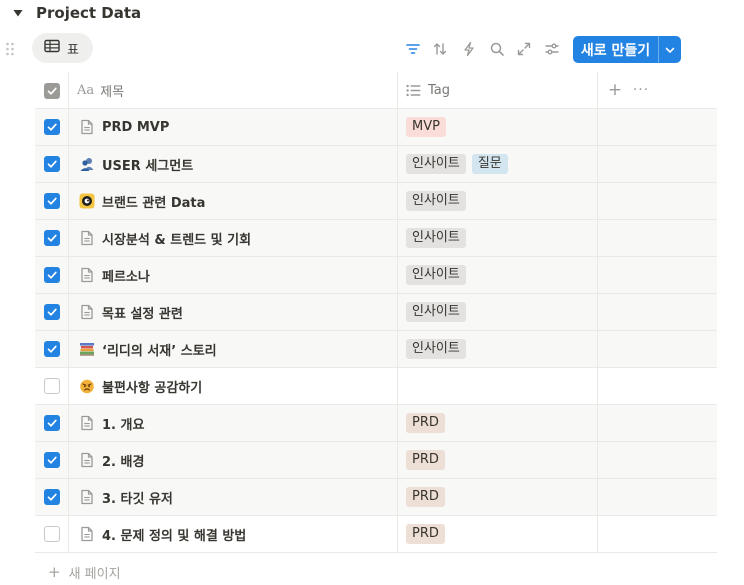  I want to click on row-title: 2. 배경, so click(123, 460).